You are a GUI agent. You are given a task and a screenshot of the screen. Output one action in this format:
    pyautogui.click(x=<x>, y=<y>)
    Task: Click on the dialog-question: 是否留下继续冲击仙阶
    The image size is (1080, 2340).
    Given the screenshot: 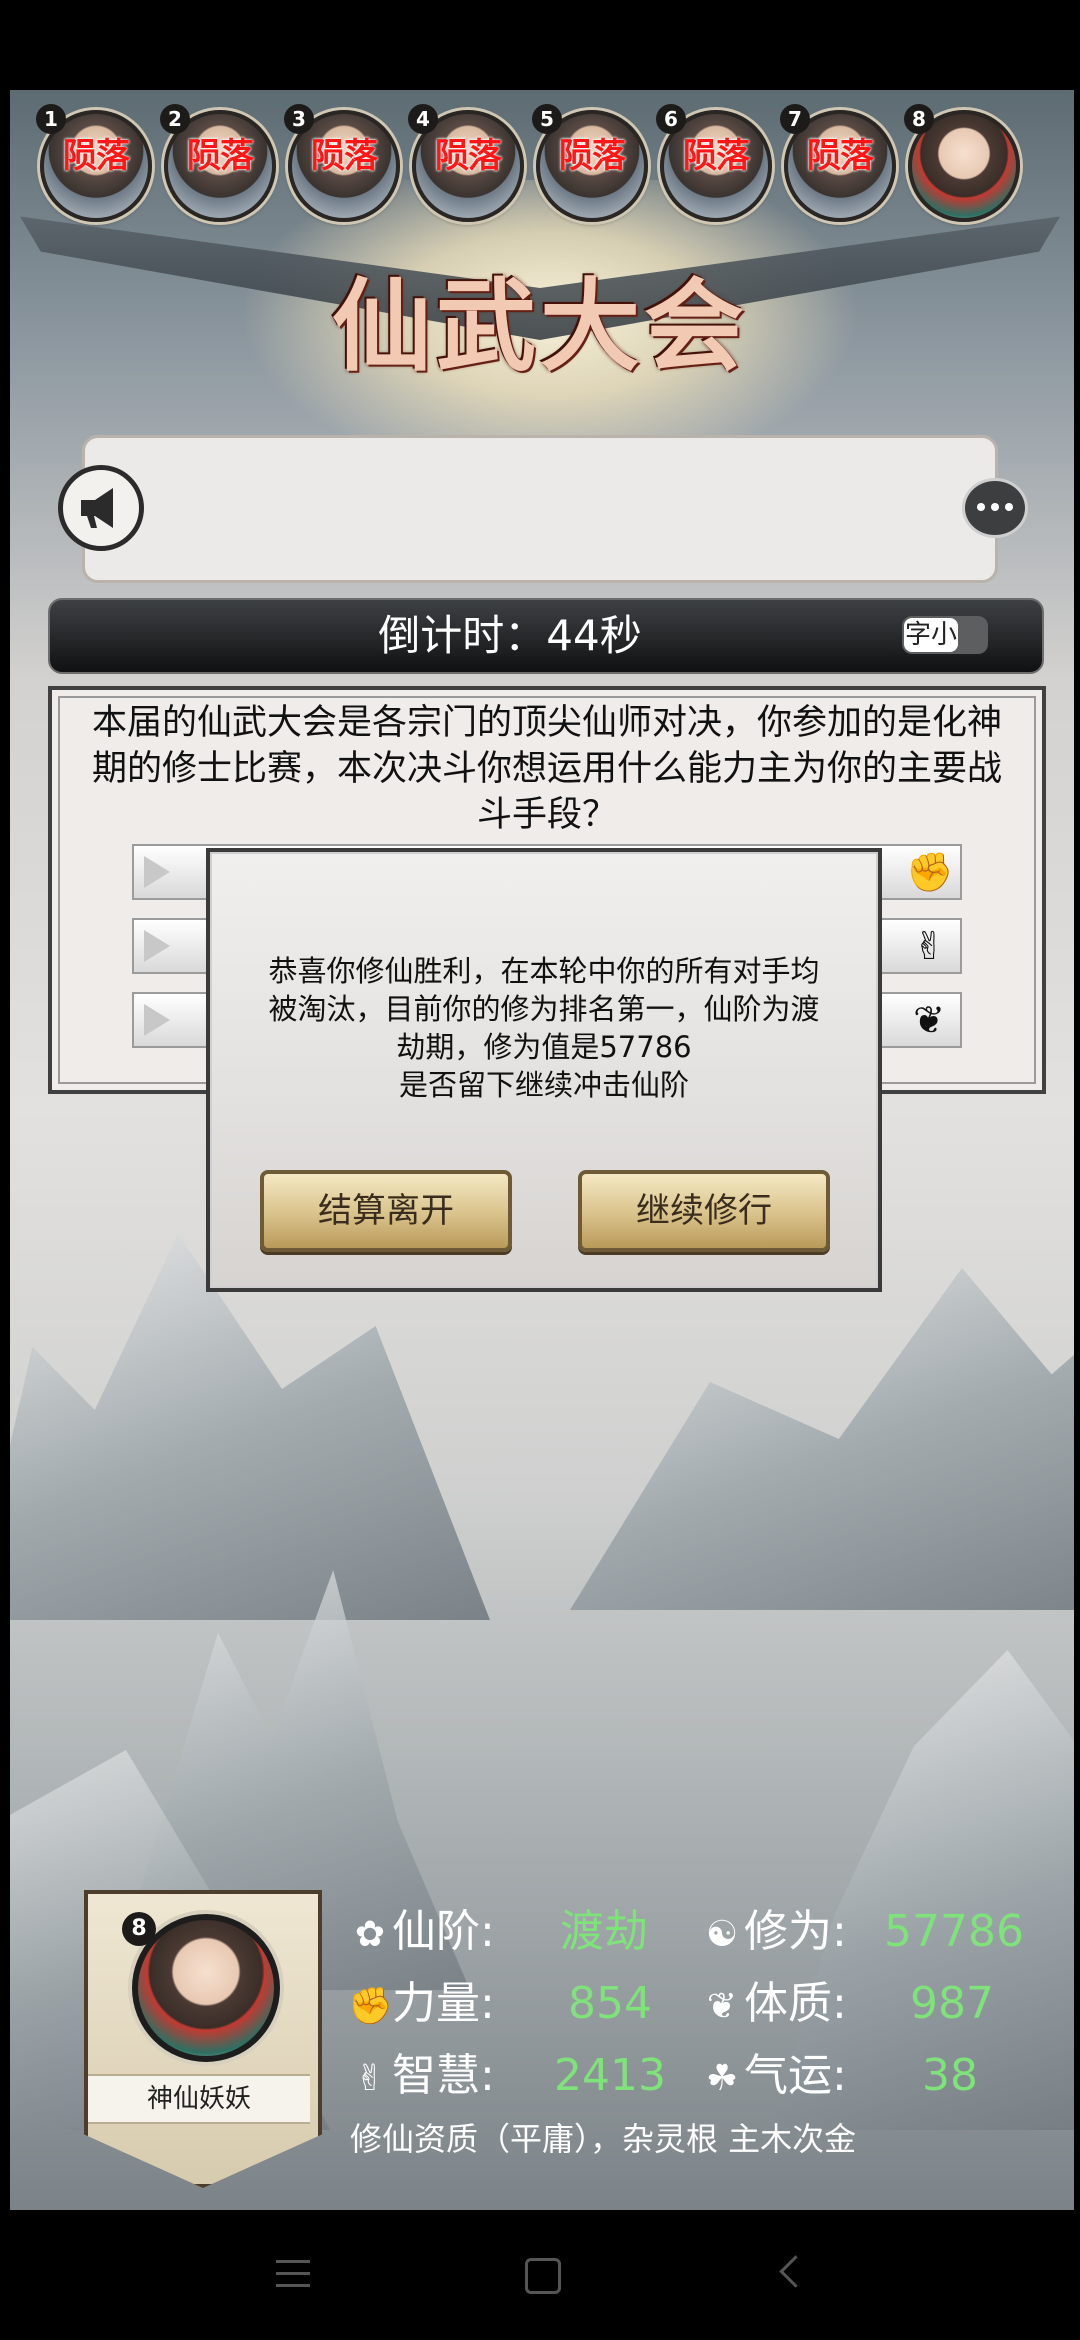 What is the action you would take?
    pyautogui.click(x=543, y=1085)
    